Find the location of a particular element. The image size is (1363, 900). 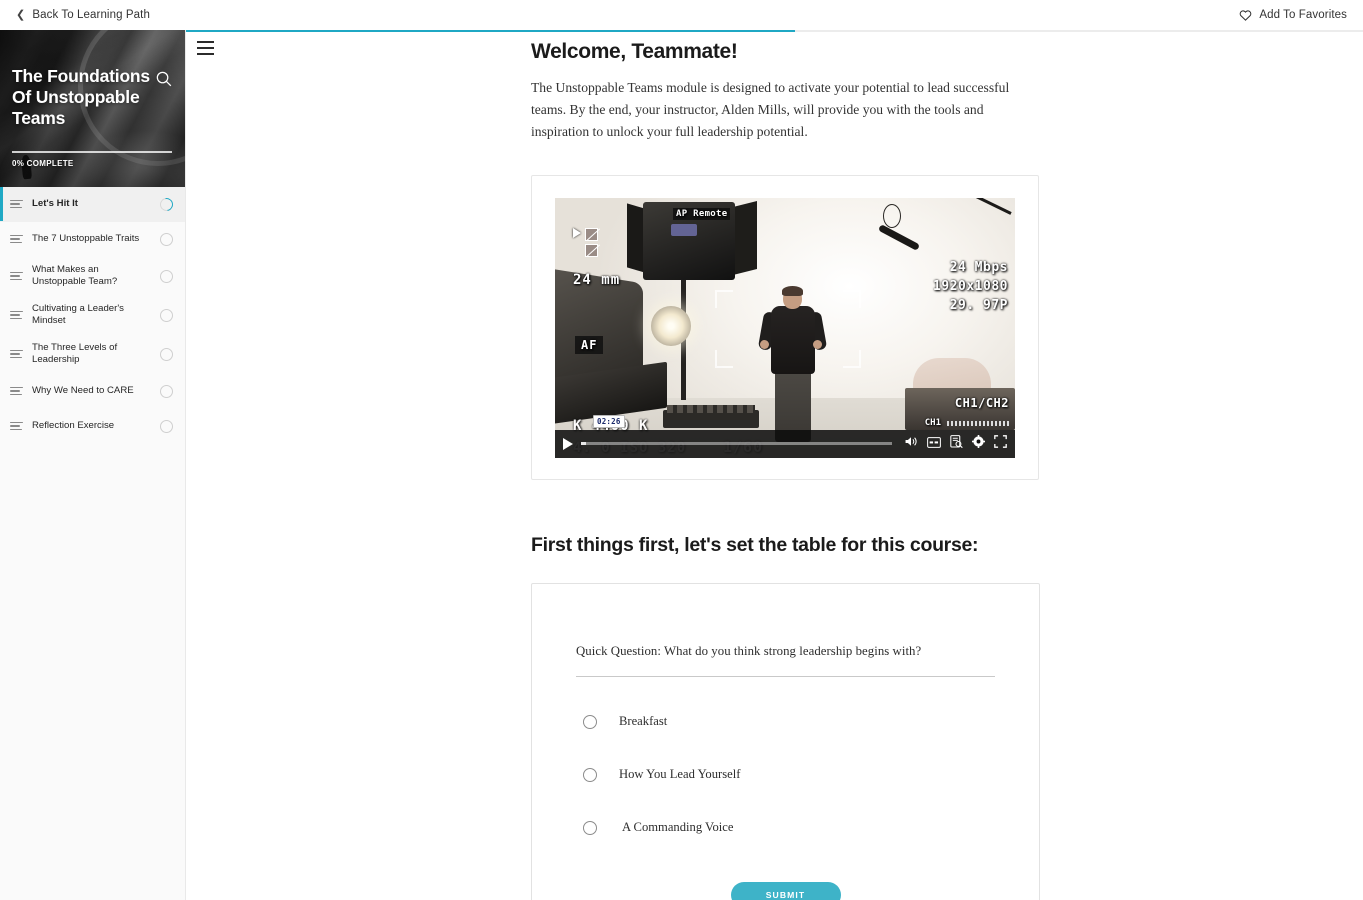

sidebar-item-three-levels-of-leadership: The Three Levels of Leadership is located at coordinates (92, 354).